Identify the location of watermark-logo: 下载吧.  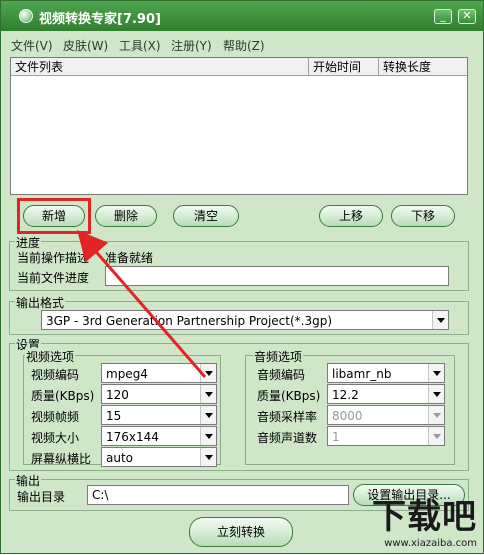
(424, 517).